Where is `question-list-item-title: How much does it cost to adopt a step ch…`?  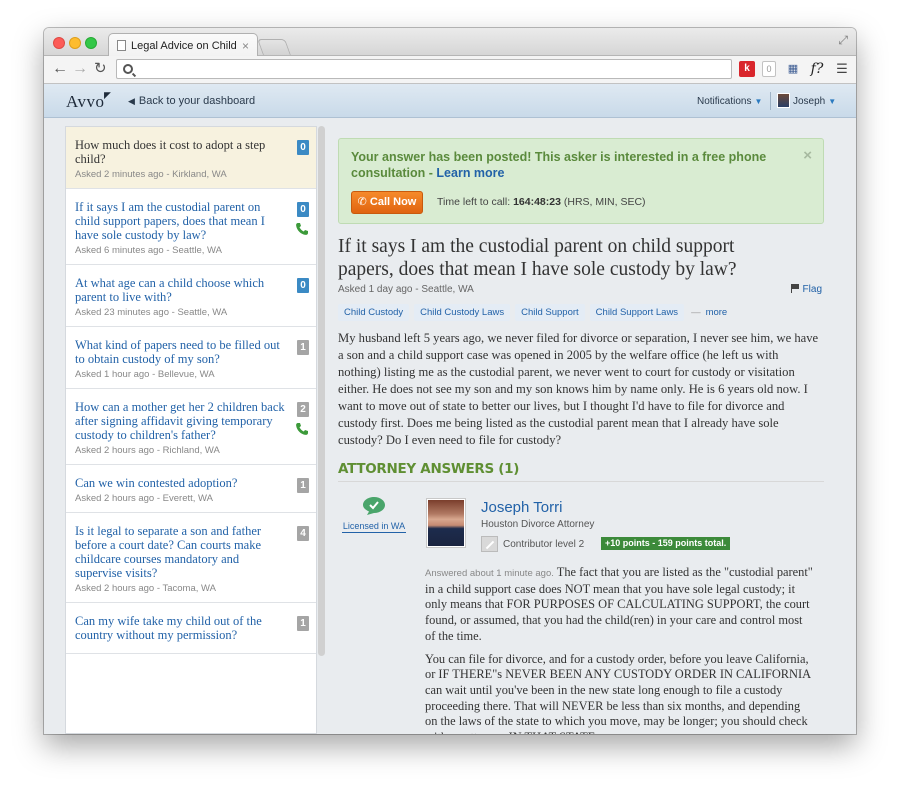 question-list-item-title: How much does it cost to adopt a step ch… is located at coordinates (170, 152).